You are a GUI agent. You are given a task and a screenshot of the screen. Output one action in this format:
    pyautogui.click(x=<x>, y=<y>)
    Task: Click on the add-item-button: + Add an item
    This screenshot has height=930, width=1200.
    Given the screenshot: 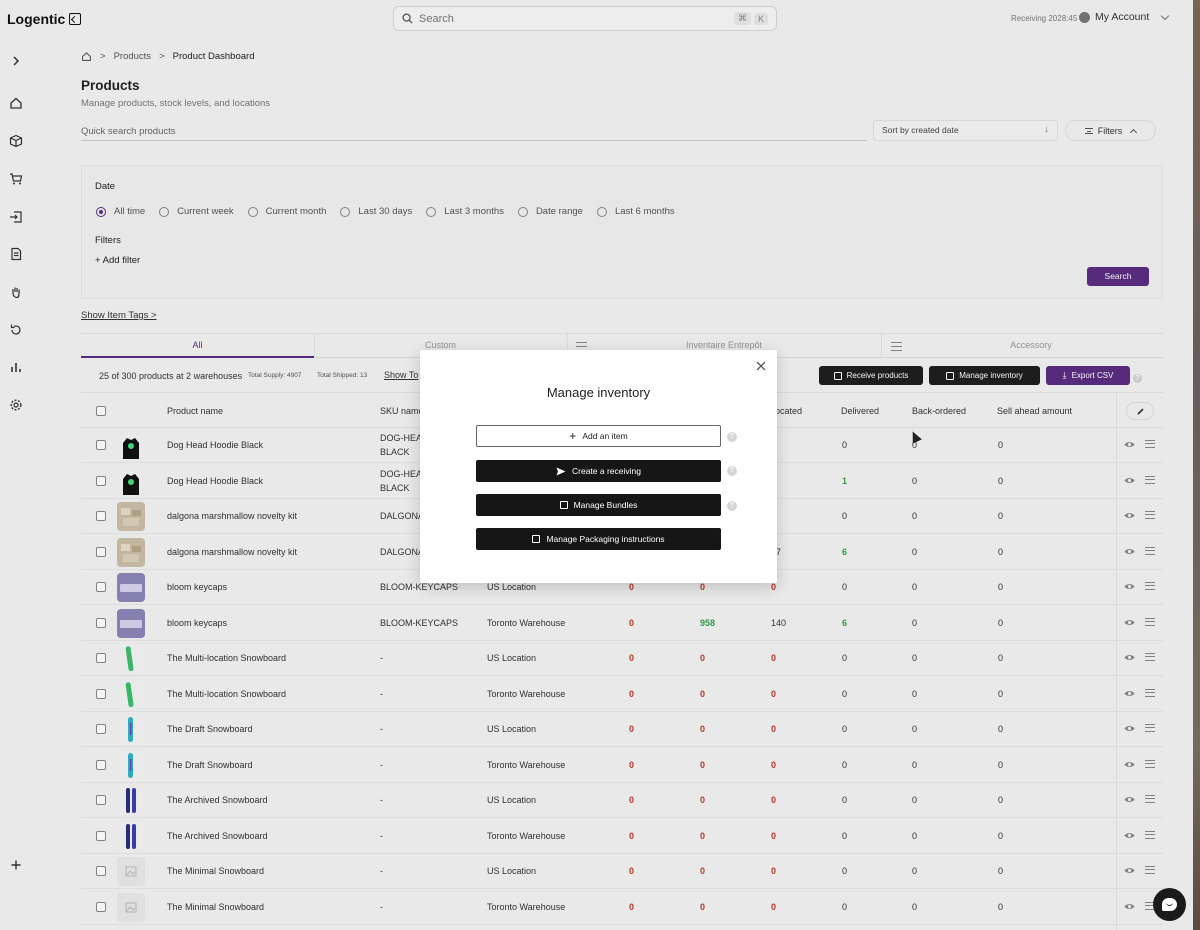 What is the action you would take?
    pyautogui.click(x=598, y=436)
    